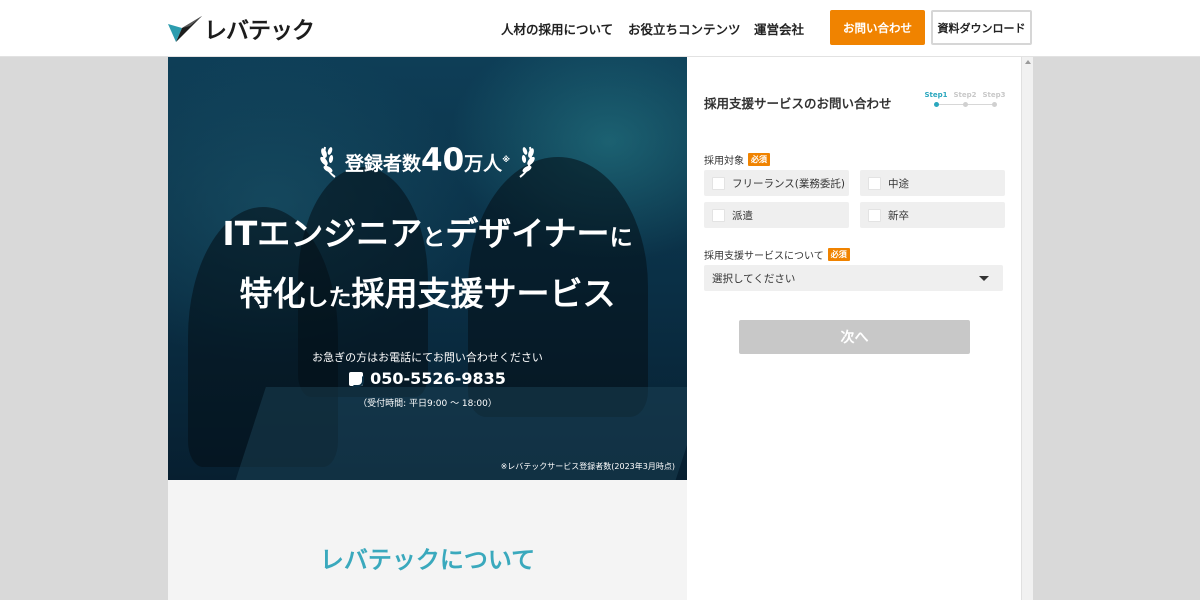 The height and width of the screenshot is (600, 1200). I want to click on option-label: 新卒, so click(898, 215).